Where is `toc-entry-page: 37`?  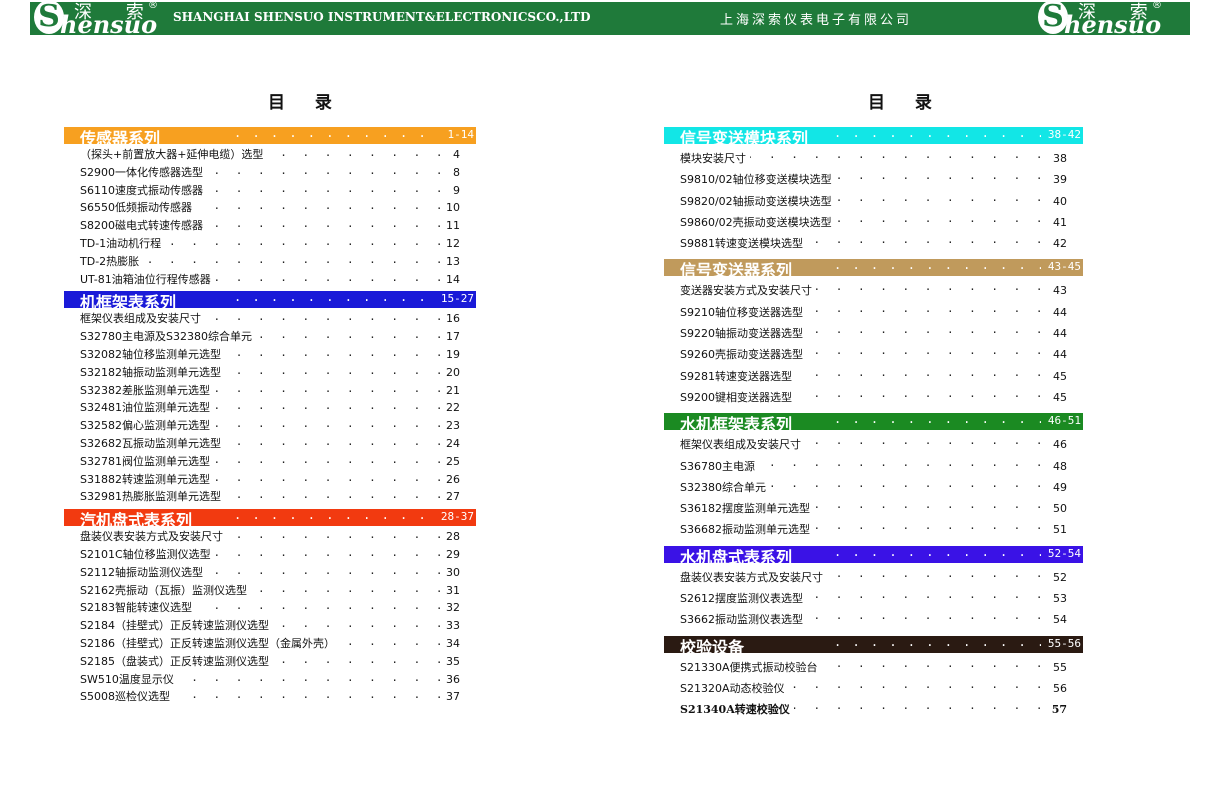 toc-entry-page: 37 is located at coordinates (451, 697).